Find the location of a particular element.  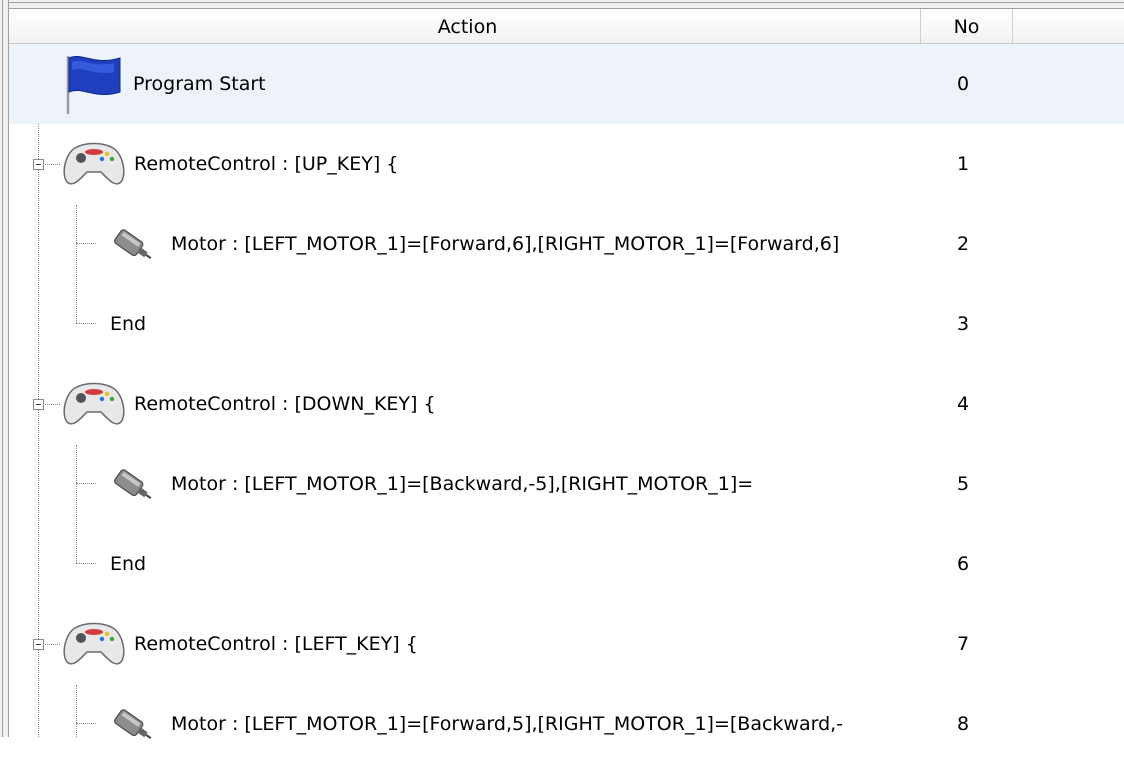

window-frame-left is located at coordinates (4, 368).